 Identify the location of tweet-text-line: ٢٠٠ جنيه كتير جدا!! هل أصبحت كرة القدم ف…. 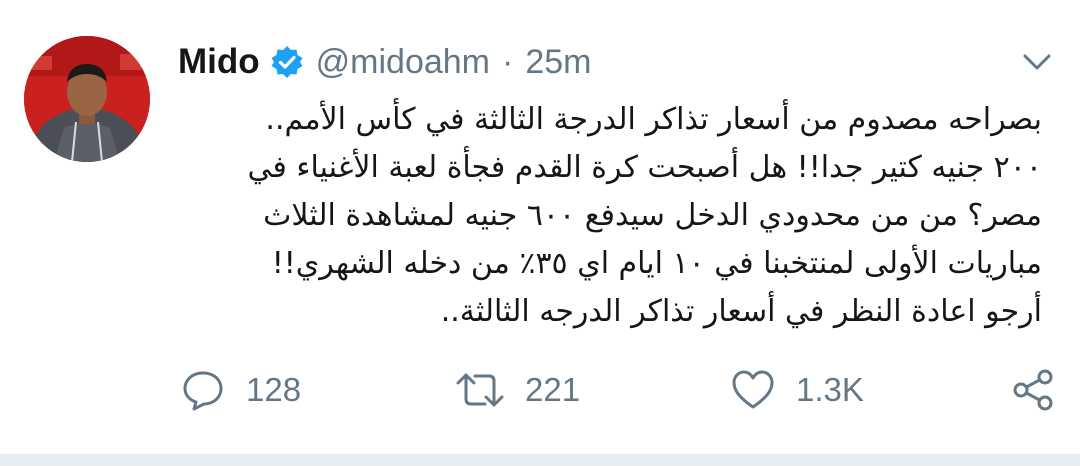
(645, 167).